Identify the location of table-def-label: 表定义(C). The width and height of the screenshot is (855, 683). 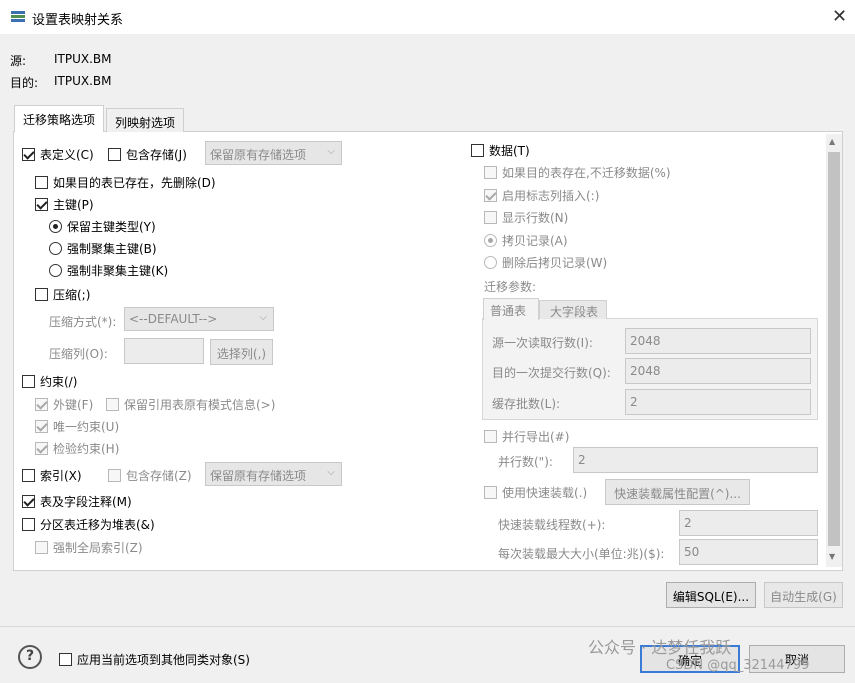
(67, 155).